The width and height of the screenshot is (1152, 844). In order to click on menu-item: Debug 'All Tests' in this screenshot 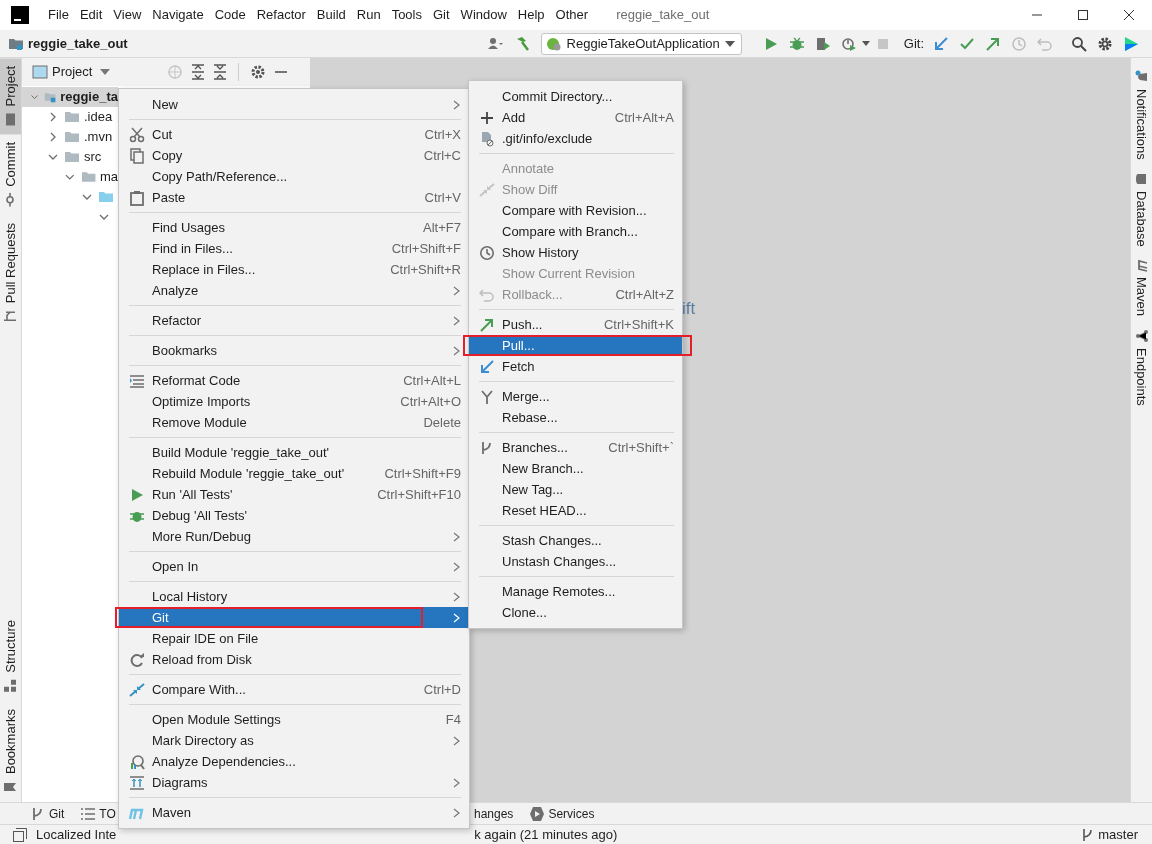, I will do `click(294, 515)`.